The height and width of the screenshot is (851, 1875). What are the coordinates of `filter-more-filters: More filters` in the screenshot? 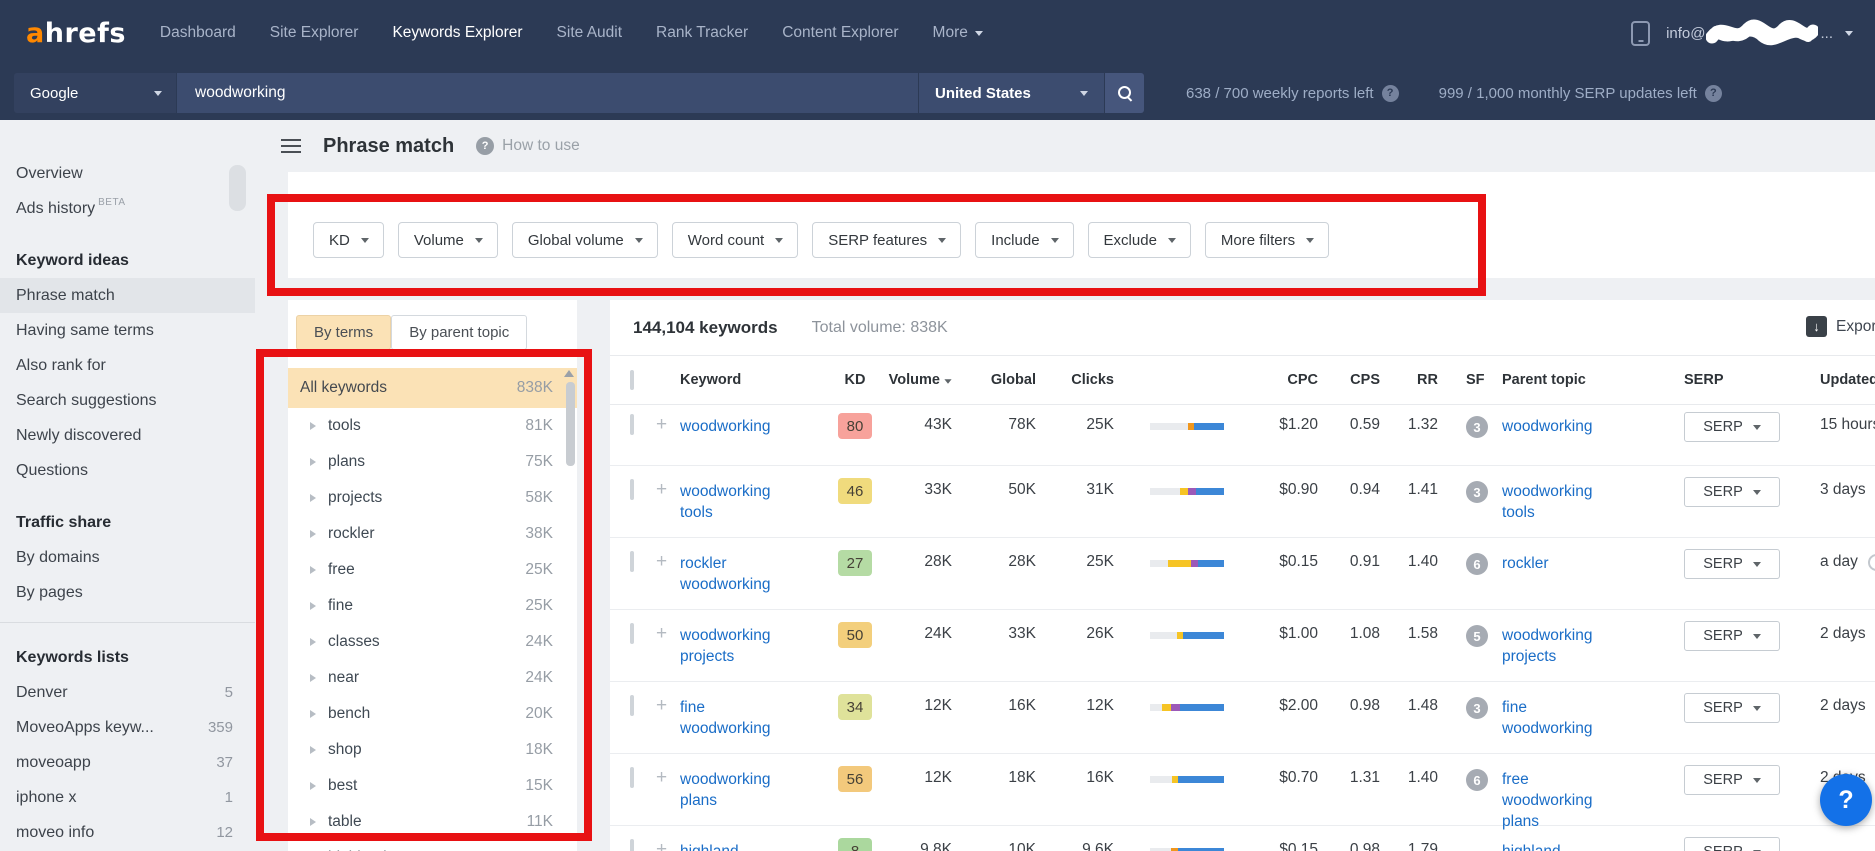 It's located at (1267, 240).